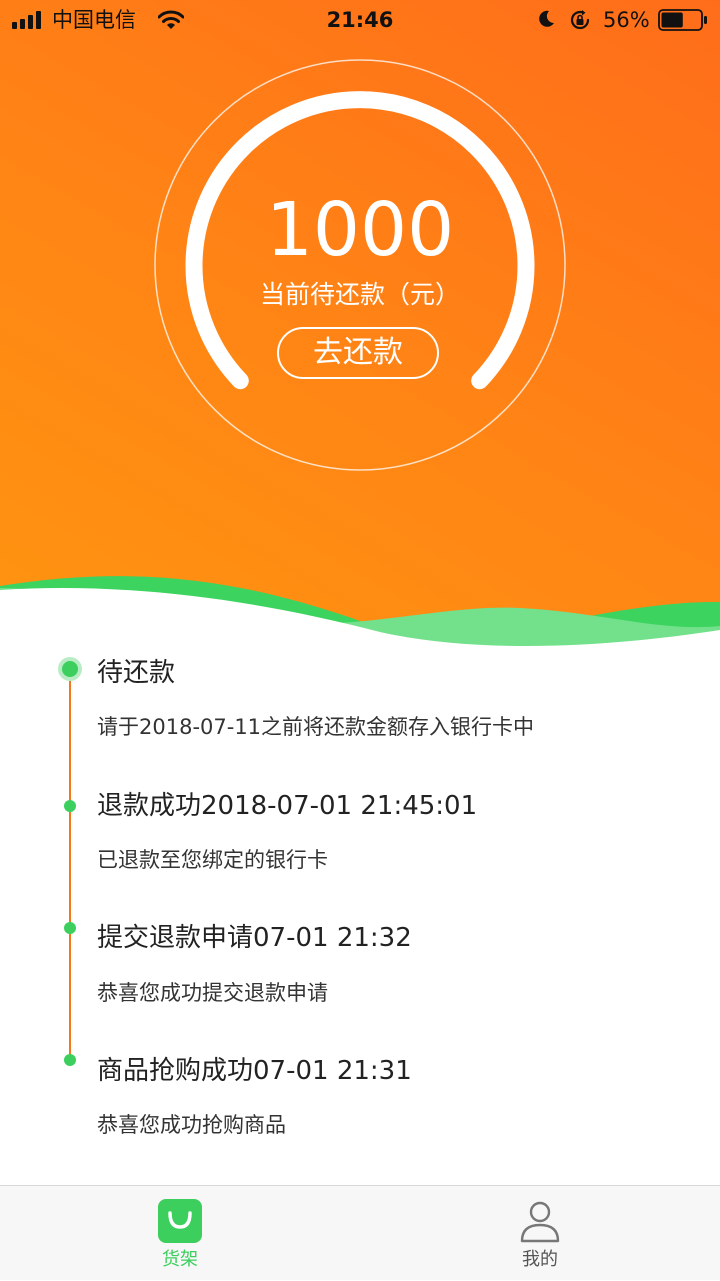 This screenshot has height=1281, width=720. I want to click on tab-mine: 我的, so click(540, 1233).